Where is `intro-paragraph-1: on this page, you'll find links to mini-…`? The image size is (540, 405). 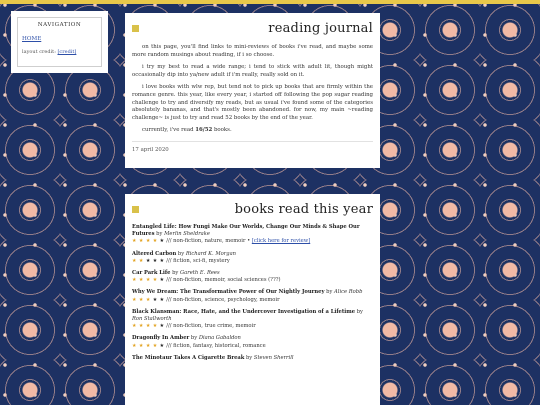 intro-paragraph-1: on this page, you'll find links to mini-… is located at coordinates (252, 51).